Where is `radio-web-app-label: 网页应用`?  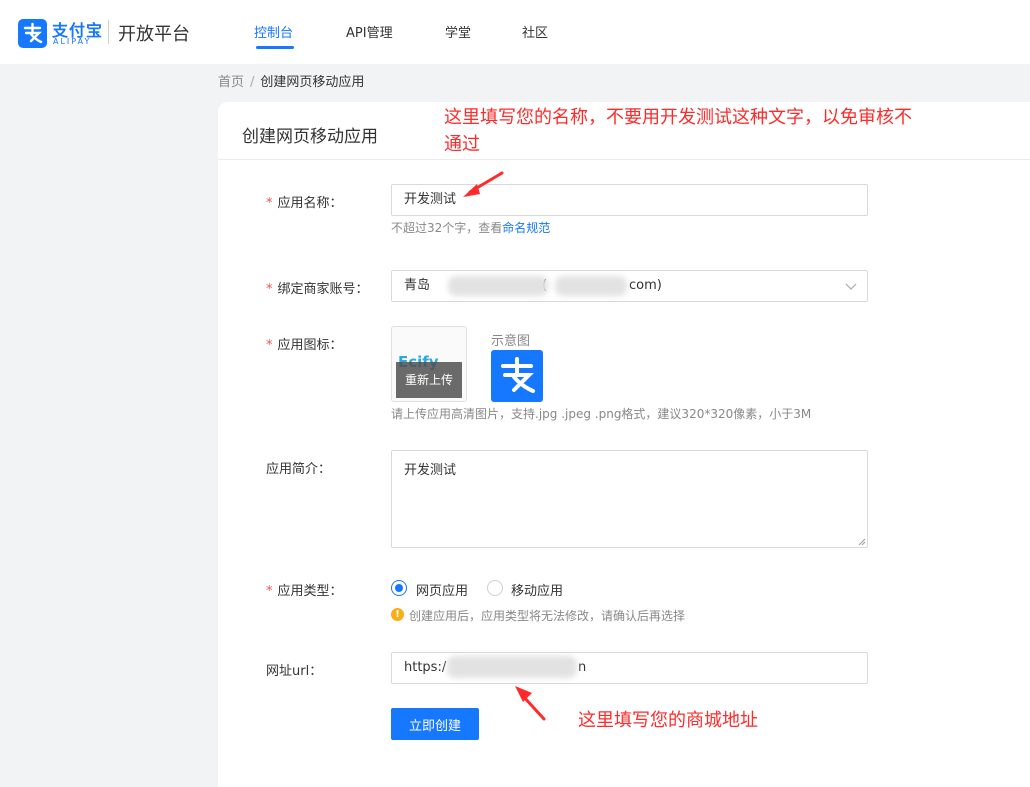
radio-web-app-label: 网页应用 is located at coordinates (442, 589).